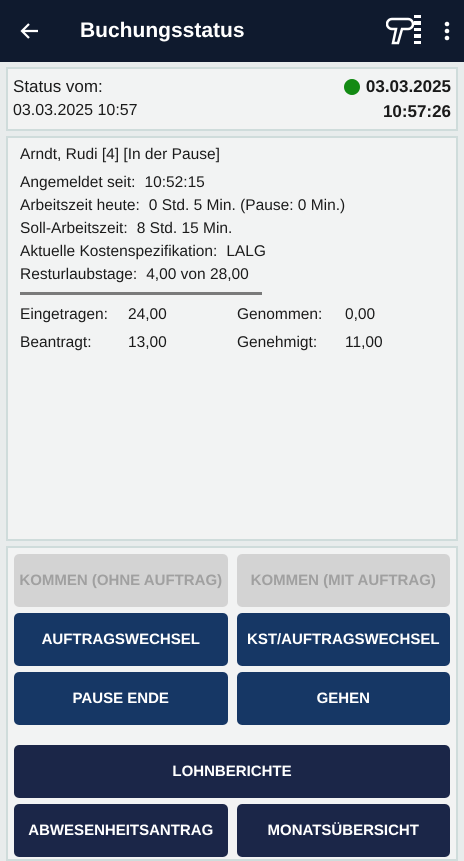 This screenshot has height=861, width=464. Describe the element at coordinates (121, 639) in the screenshot. I see `booking-button: AUFTRAGSWECHSEL` at that location.